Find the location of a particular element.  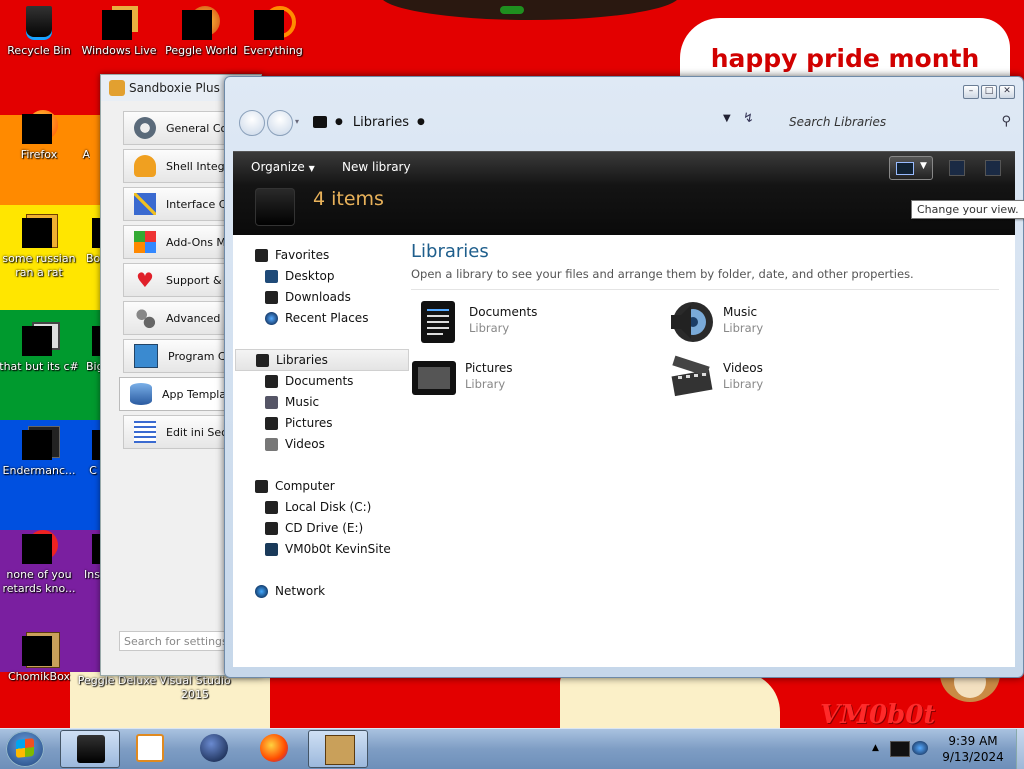

nav-videos: Videos is located at coordinates (295, 444).